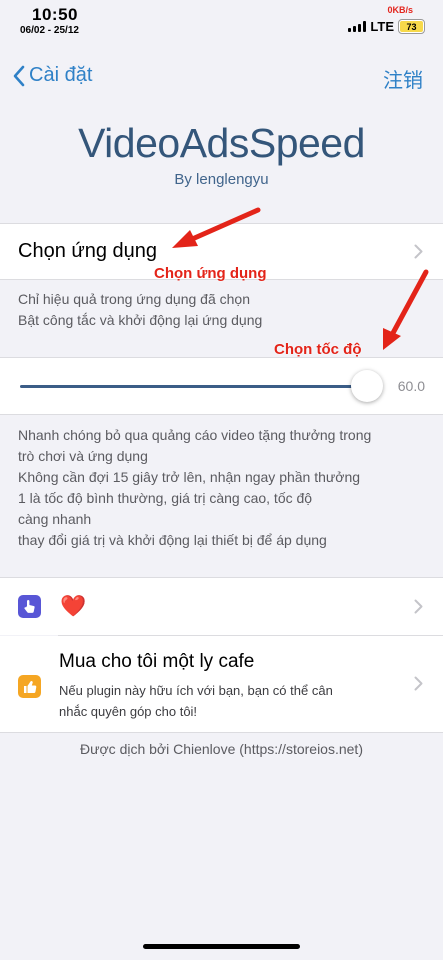 This screenshot has height=960, width=443. What do you see at coordinates (300, 278) in the screenshot?
I see `annotation-arrows` at bounding box center [300, 278].